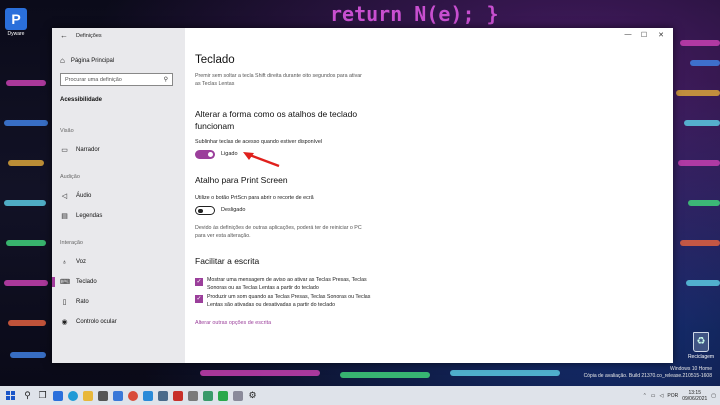  I want to click on chrome-icon, so click(132, 395).